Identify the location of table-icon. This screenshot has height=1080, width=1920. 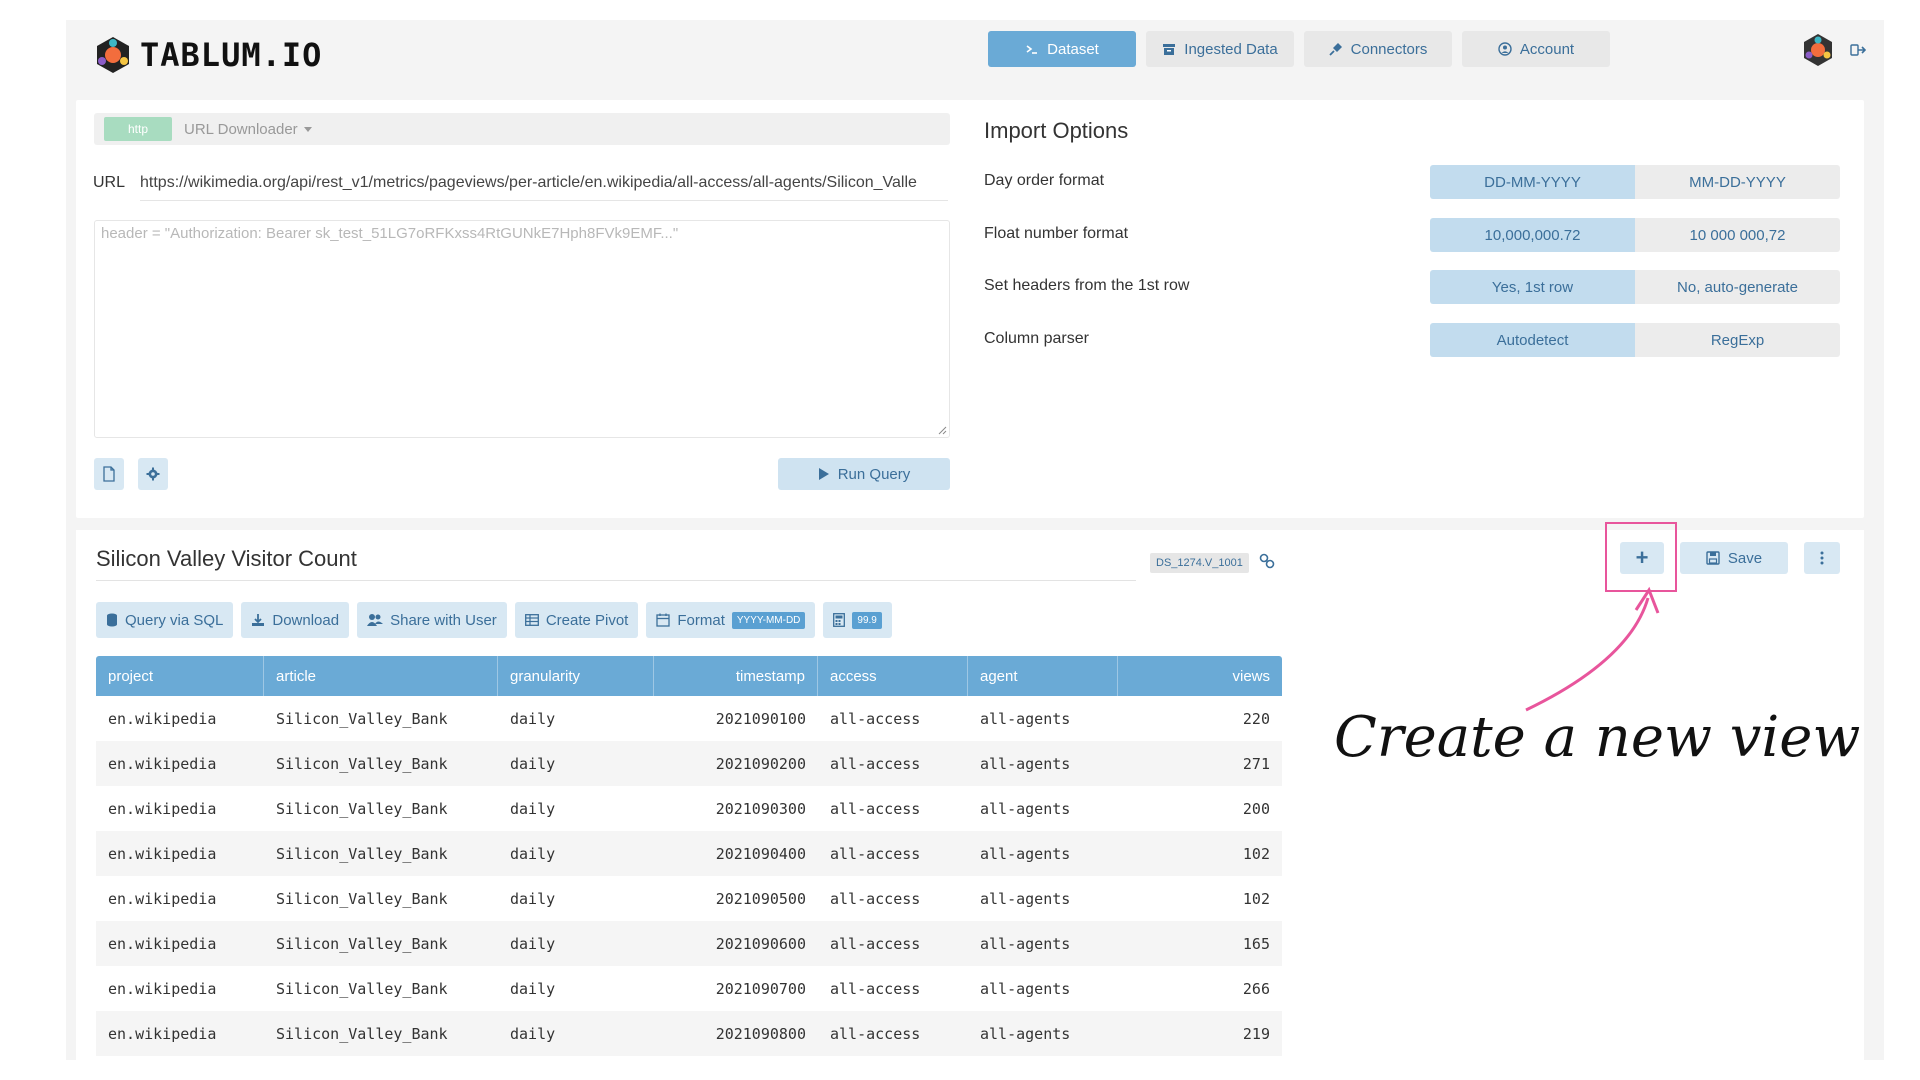
(531, 620).